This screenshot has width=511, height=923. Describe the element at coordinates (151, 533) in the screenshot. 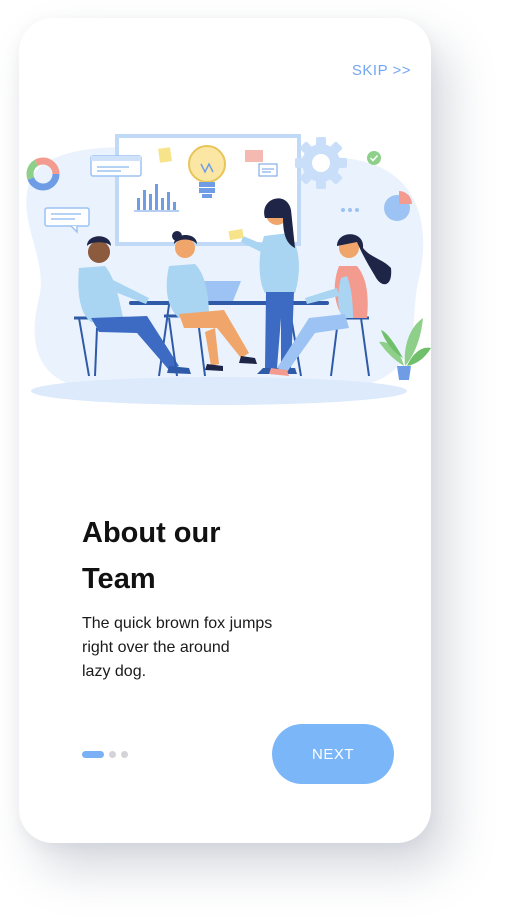

I see `page-title-line: About our` at that location.